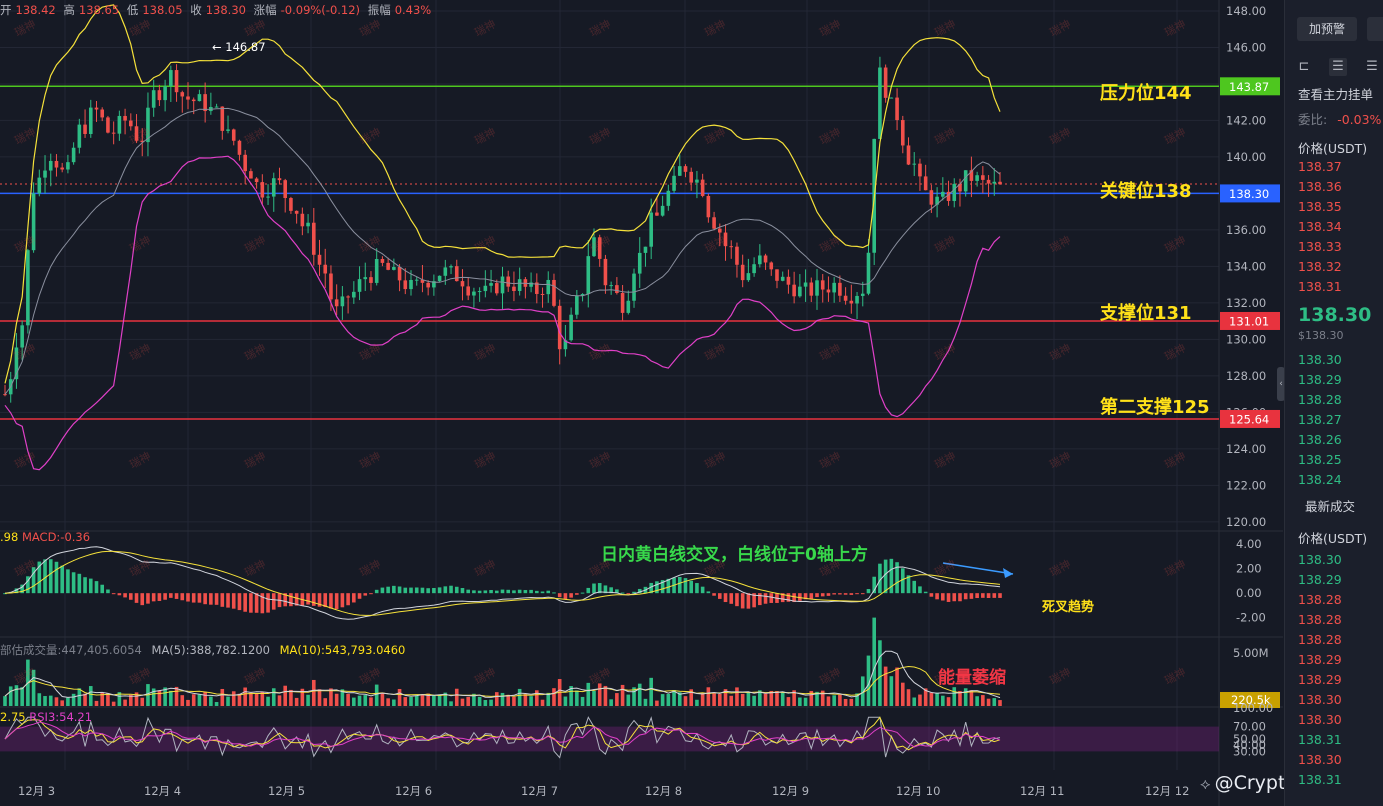 This screenshot has width=1383, height=806. I want to click on bid-price-row: 138.28, so click(1320, 399).